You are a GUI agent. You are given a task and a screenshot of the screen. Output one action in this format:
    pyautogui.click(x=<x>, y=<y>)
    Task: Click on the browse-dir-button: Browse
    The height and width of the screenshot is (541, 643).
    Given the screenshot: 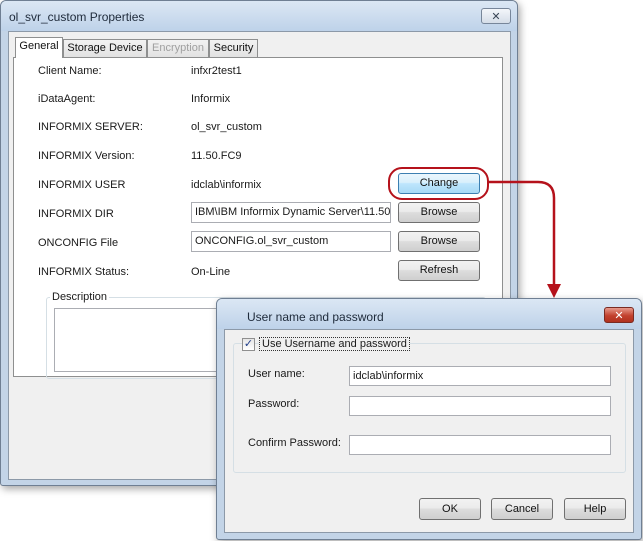 What is the action you would take?
    pyautogui.click(x=439, y=212)
    